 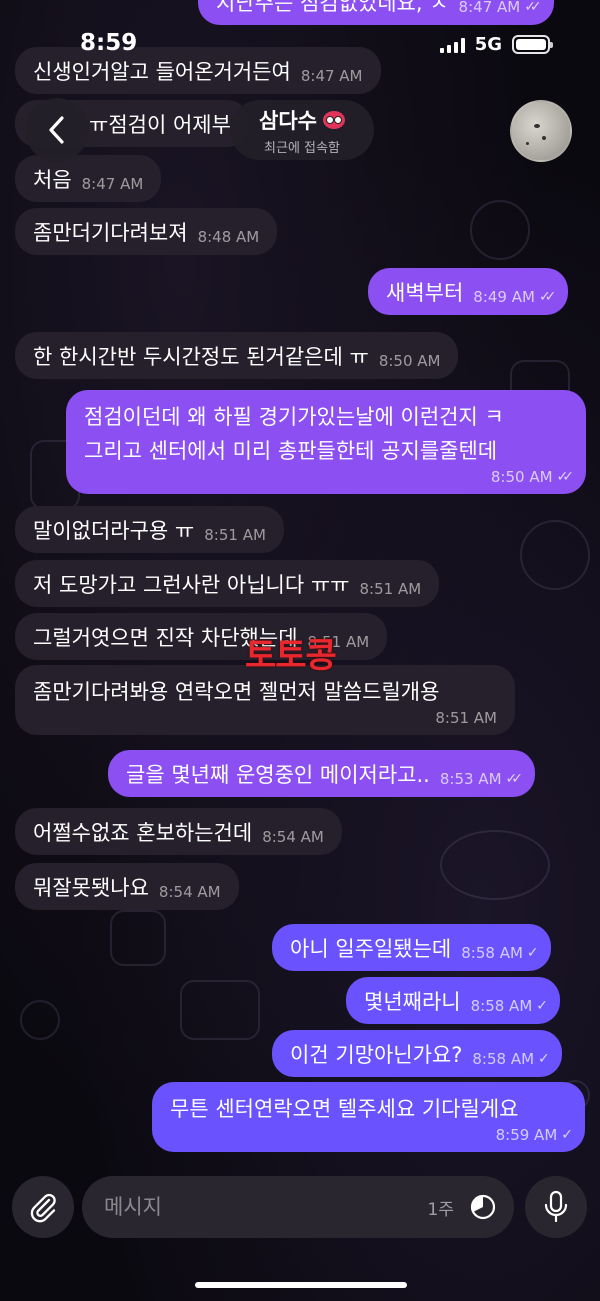 I want to click on message-text: 좀만더기다려보져, so click(x=110, y=232).